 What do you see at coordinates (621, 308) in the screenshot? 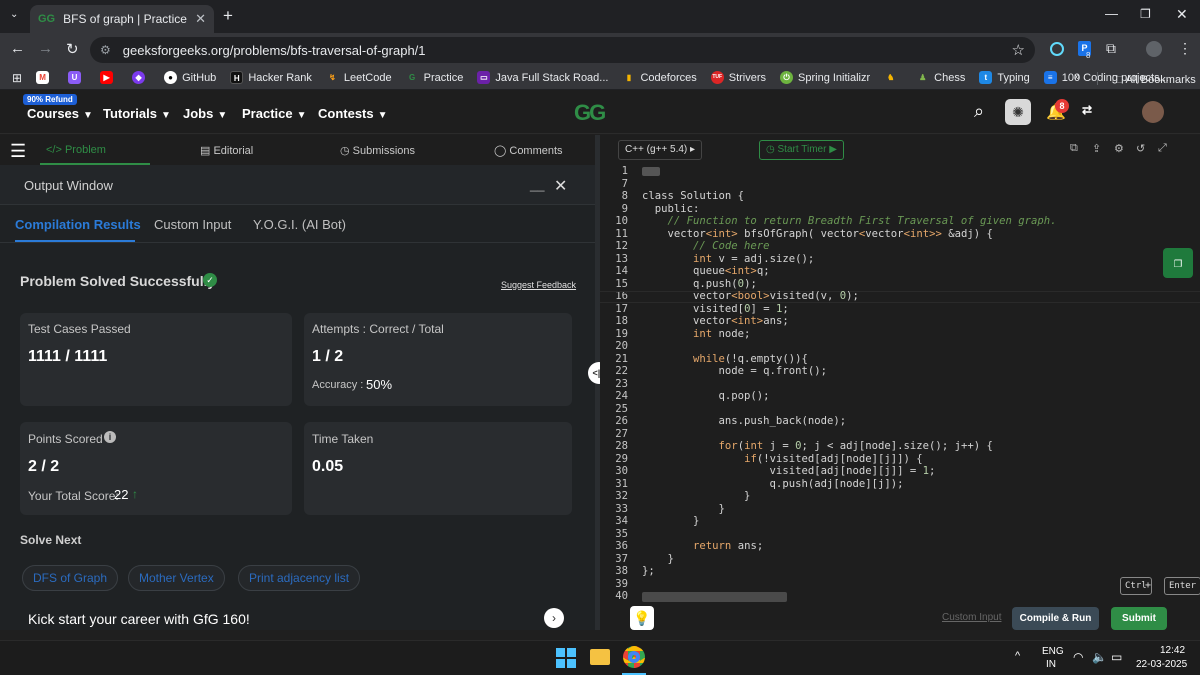
I see `line-number: 17` at bounding box center [621, 308].